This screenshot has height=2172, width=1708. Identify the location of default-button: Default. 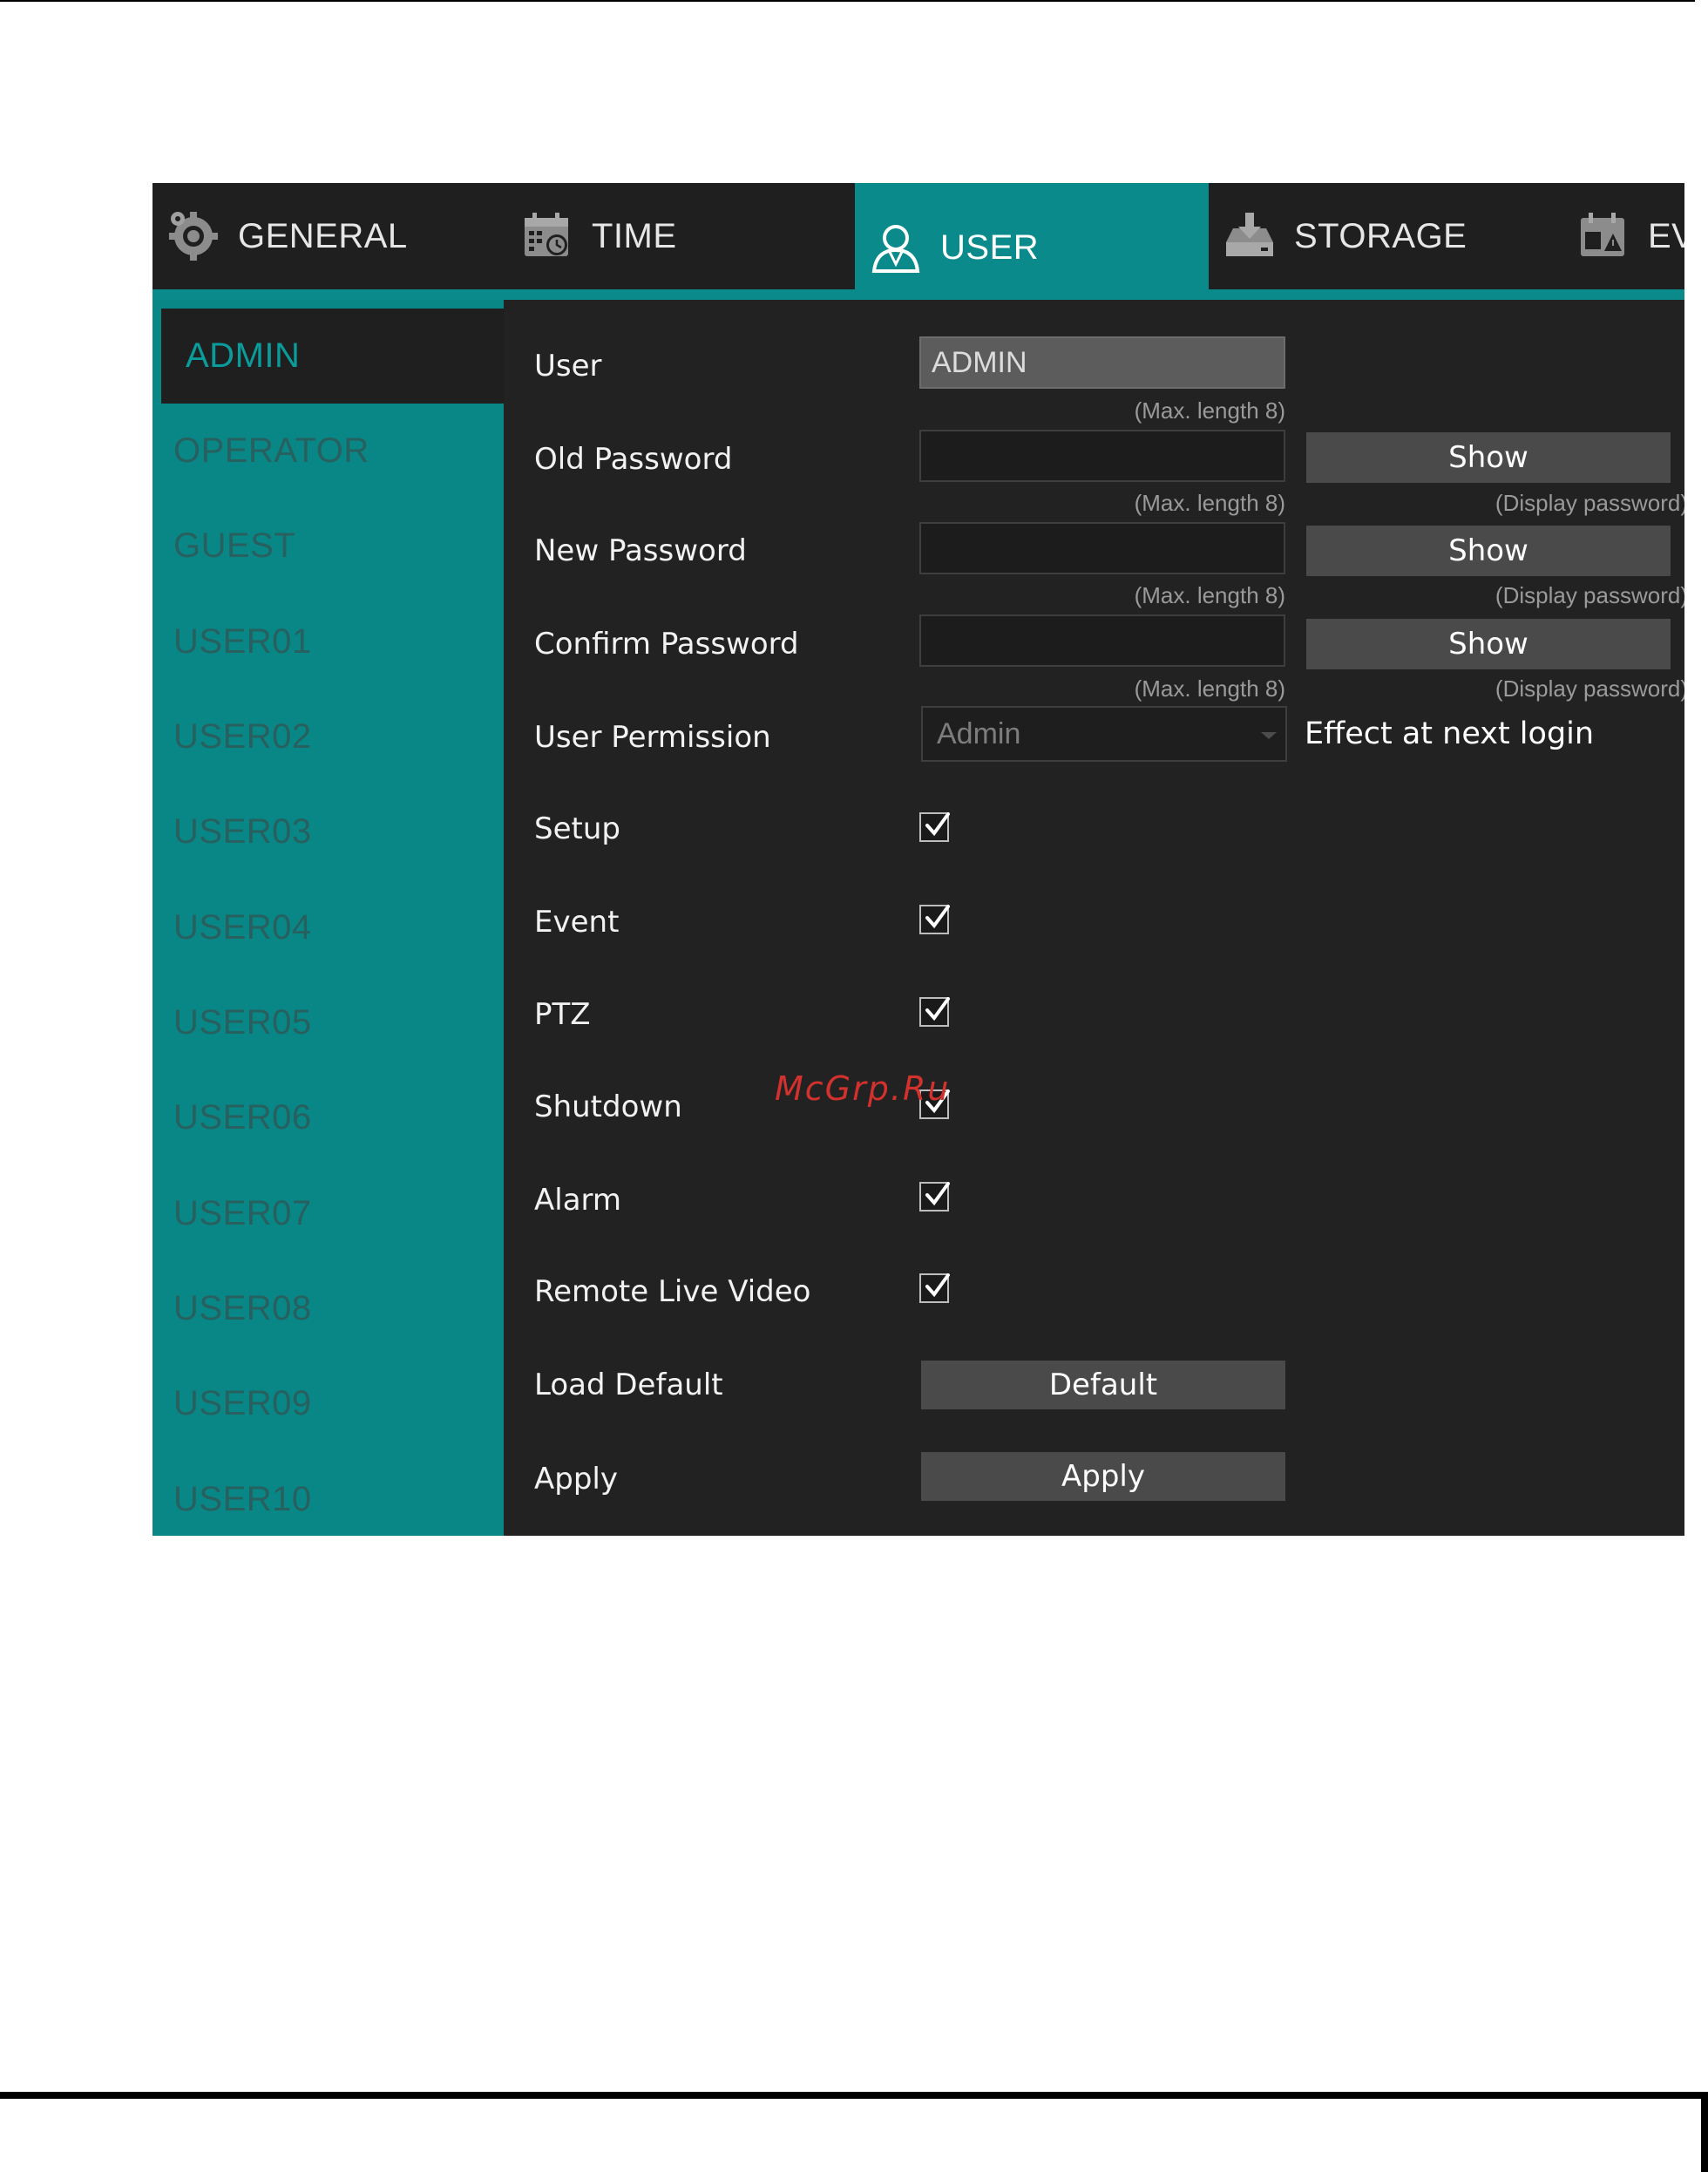
(1103, 1385).